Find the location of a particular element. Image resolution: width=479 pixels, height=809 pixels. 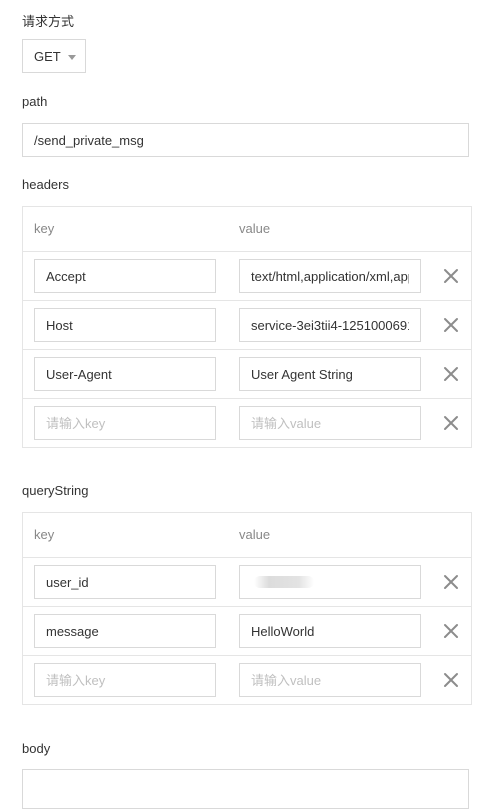

headers-col-key: key is located at coordinates (44, 228).